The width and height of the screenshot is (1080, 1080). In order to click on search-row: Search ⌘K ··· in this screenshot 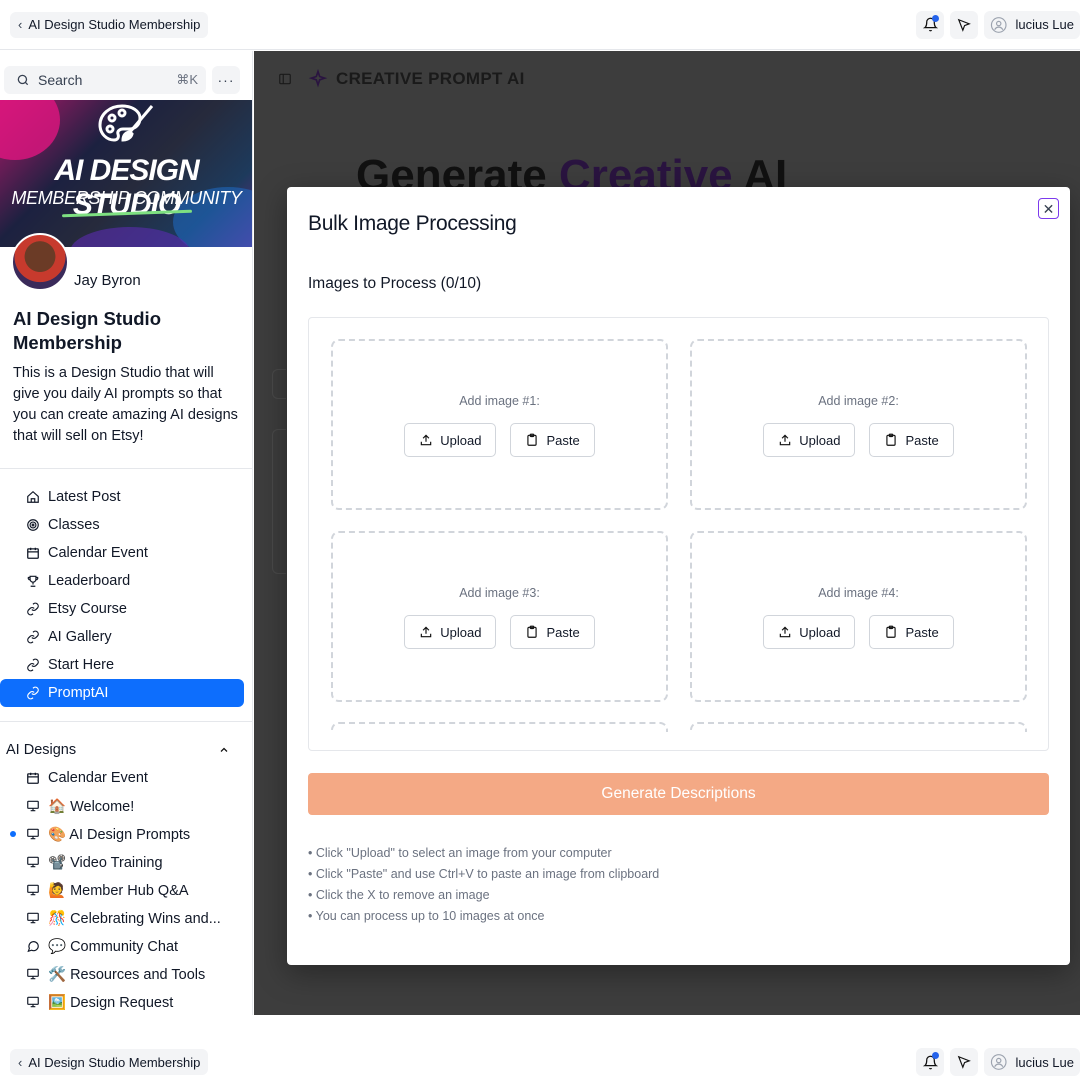, I will do `click(126, 75)`.